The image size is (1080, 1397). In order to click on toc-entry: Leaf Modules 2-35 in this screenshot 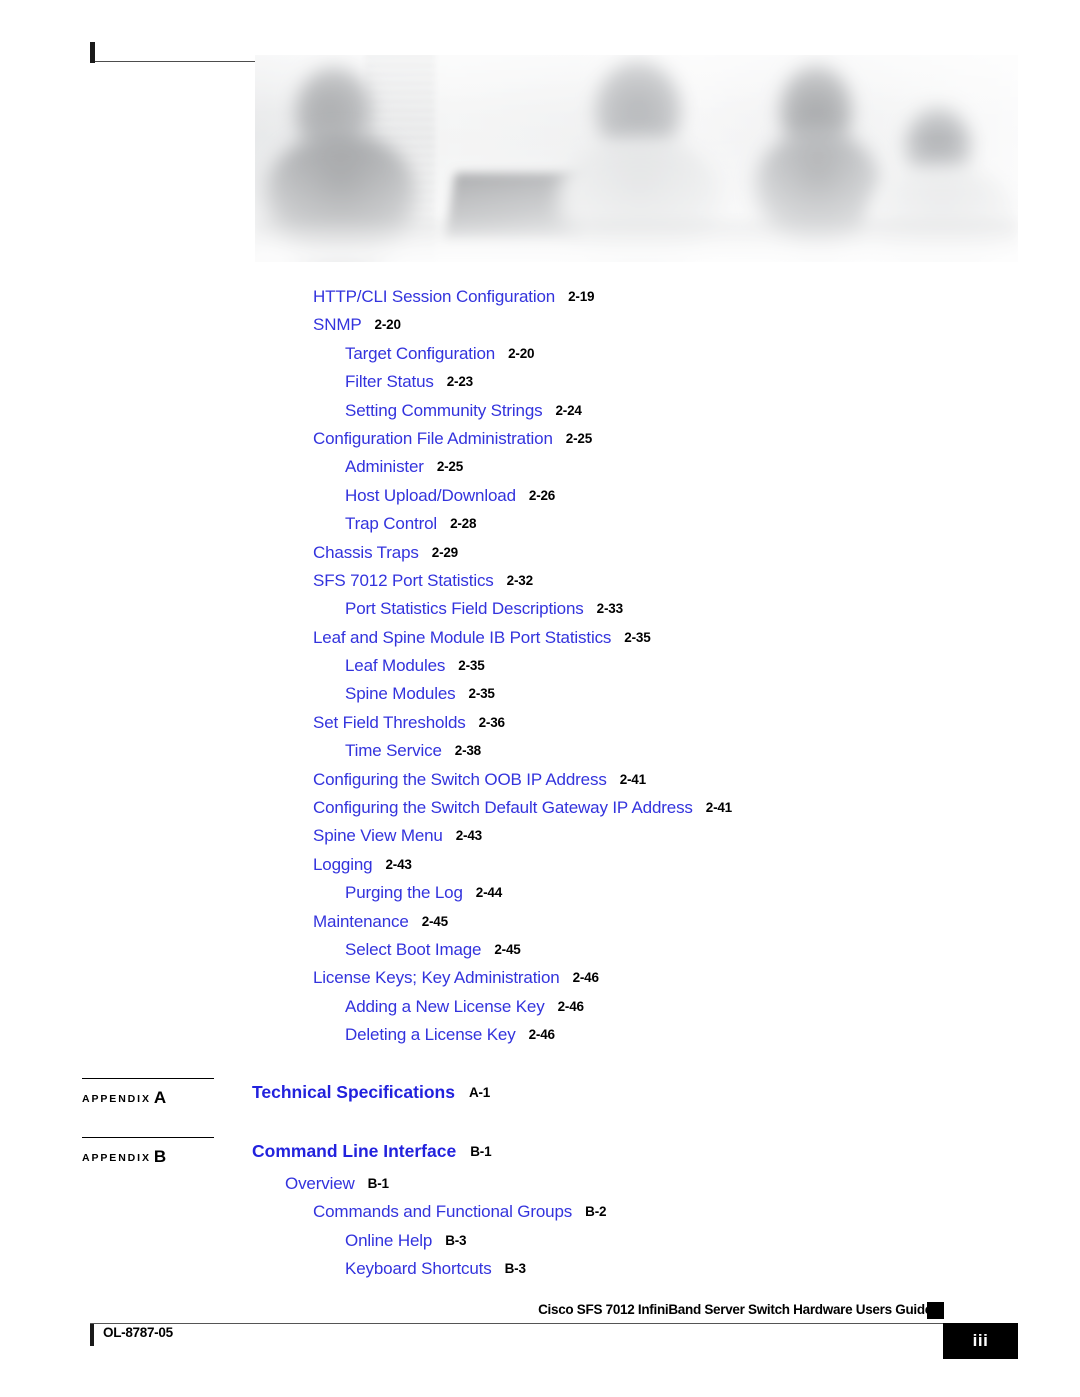, I will do `click(540, 666)`.